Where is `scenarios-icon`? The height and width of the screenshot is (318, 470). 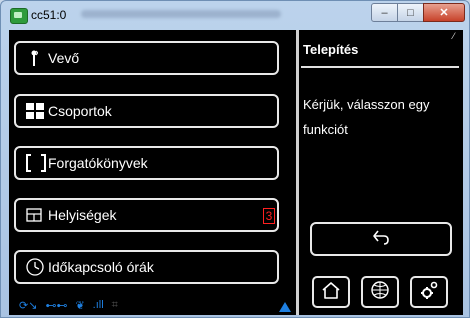 scenarios-icon is located at coordinates (36, 163).